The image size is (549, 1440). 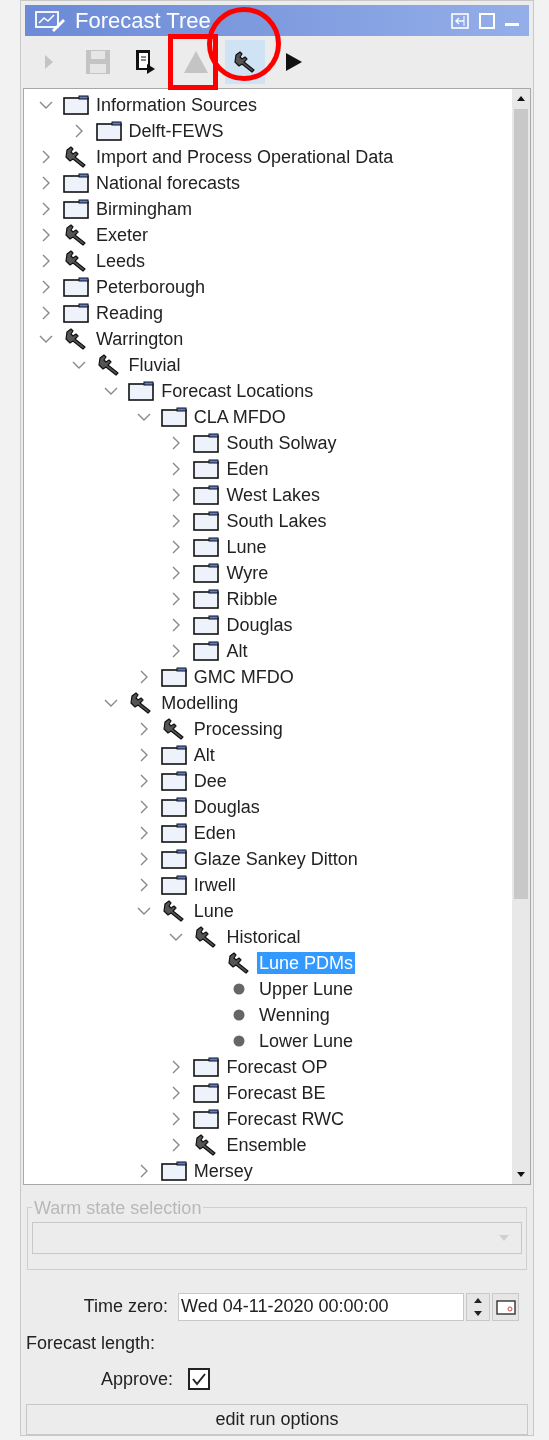 I want to click on edit-run-options-button: edit run options, so click(x=277, y=1419).